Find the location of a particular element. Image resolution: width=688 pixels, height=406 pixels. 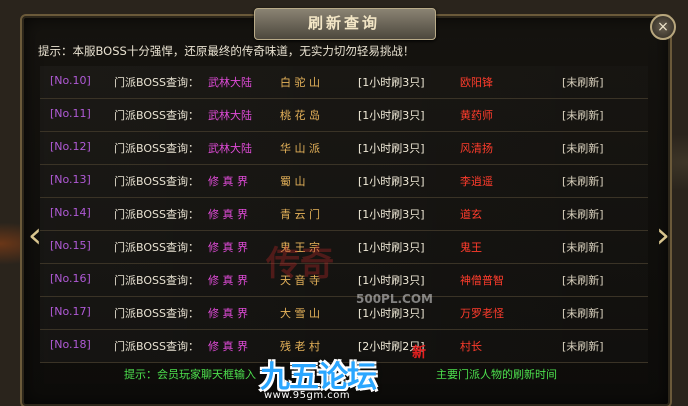

bottom-tip-right: 主要门派人物的刷新时间 is located at coordinates (496, 374).